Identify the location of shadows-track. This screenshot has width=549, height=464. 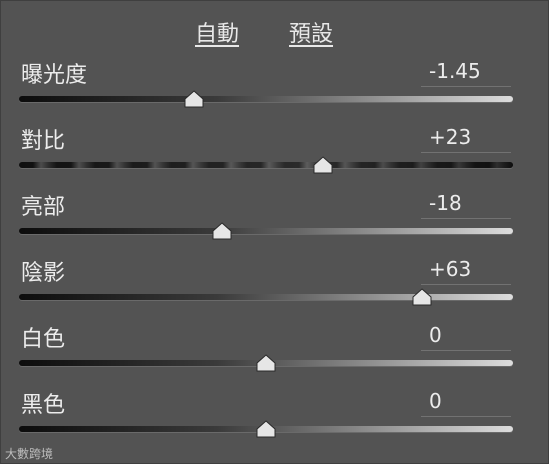
(266, 297).